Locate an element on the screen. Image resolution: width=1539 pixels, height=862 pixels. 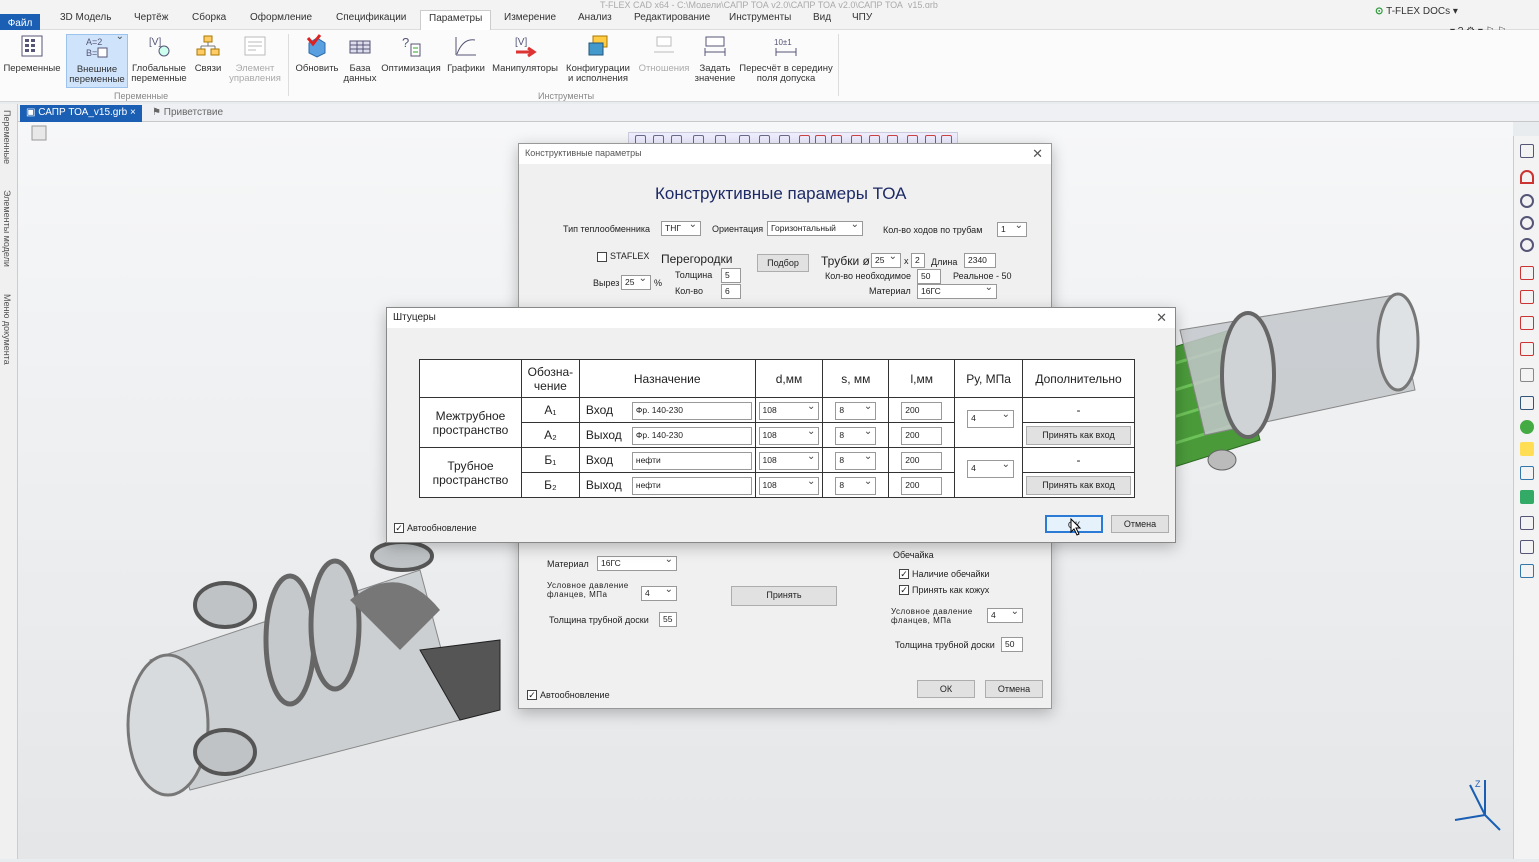
tflex-docs-brand: ⊙ T-FLEX DOCs ▾ is located at coordinates (1416, 11).